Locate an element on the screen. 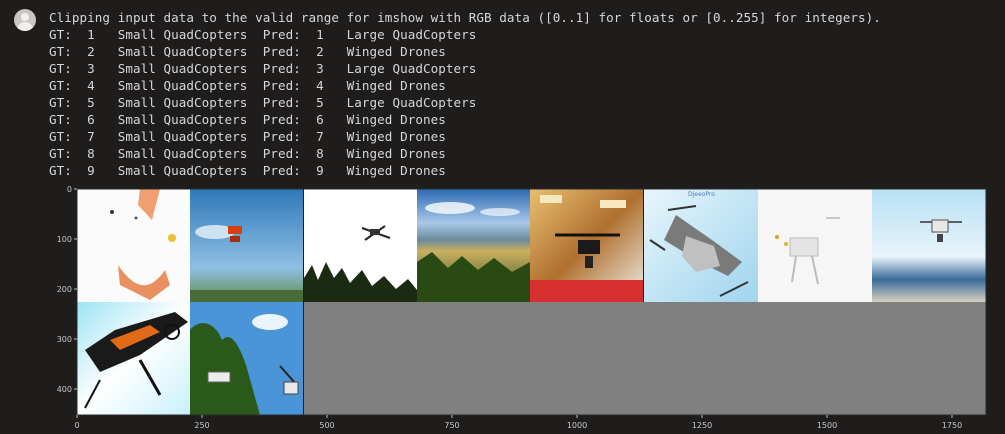  tile-3-black-drone-trees is located at coordinates (360, 245).